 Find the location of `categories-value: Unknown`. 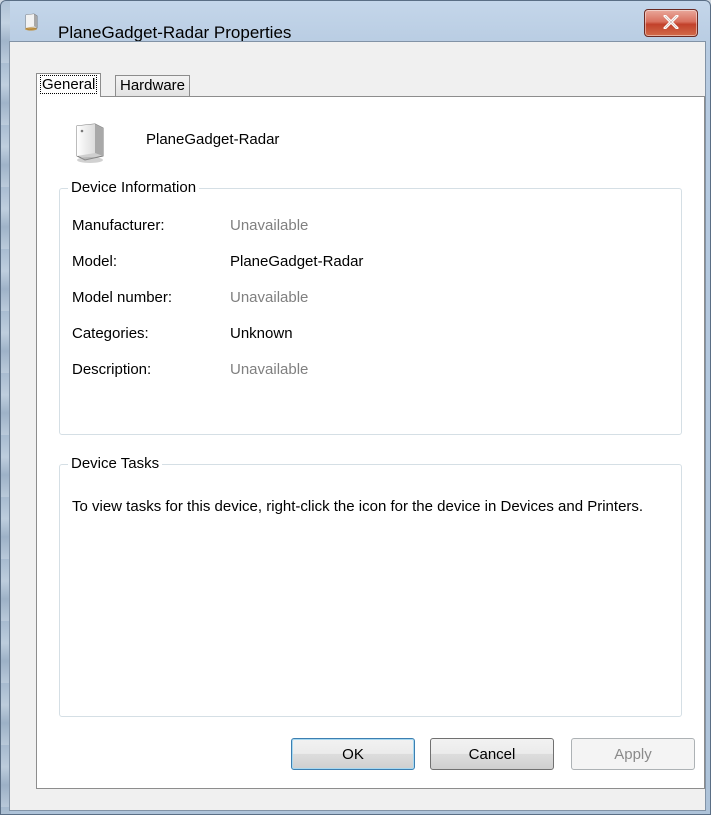

categories-value: Unknown is located at coordinates (261, 333).